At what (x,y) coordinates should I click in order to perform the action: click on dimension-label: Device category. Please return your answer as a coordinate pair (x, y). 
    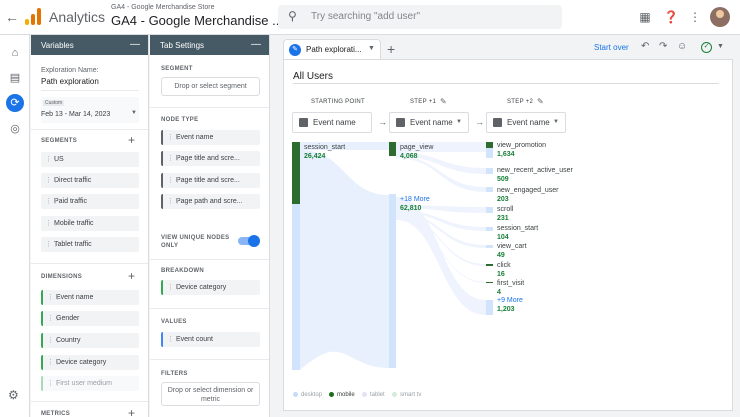
    Looking at the image, I should click on (81, 362).